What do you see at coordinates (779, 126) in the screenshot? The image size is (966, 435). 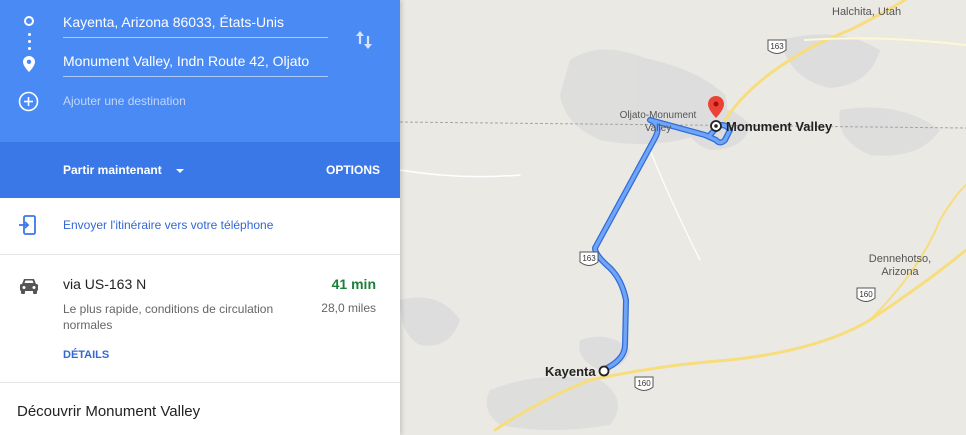 I see `destination-map-label: Monument Valley` at bounding box center [779, 126].